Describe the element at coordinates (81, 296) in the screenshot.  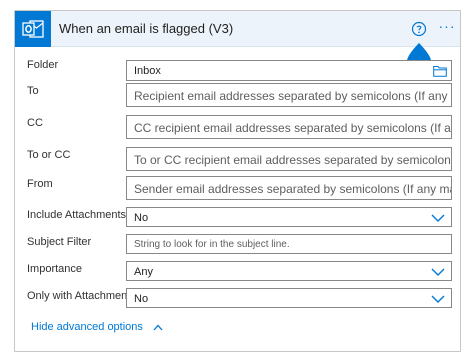
I see `only-with-attachments-label: Only with Attachments` at that location.